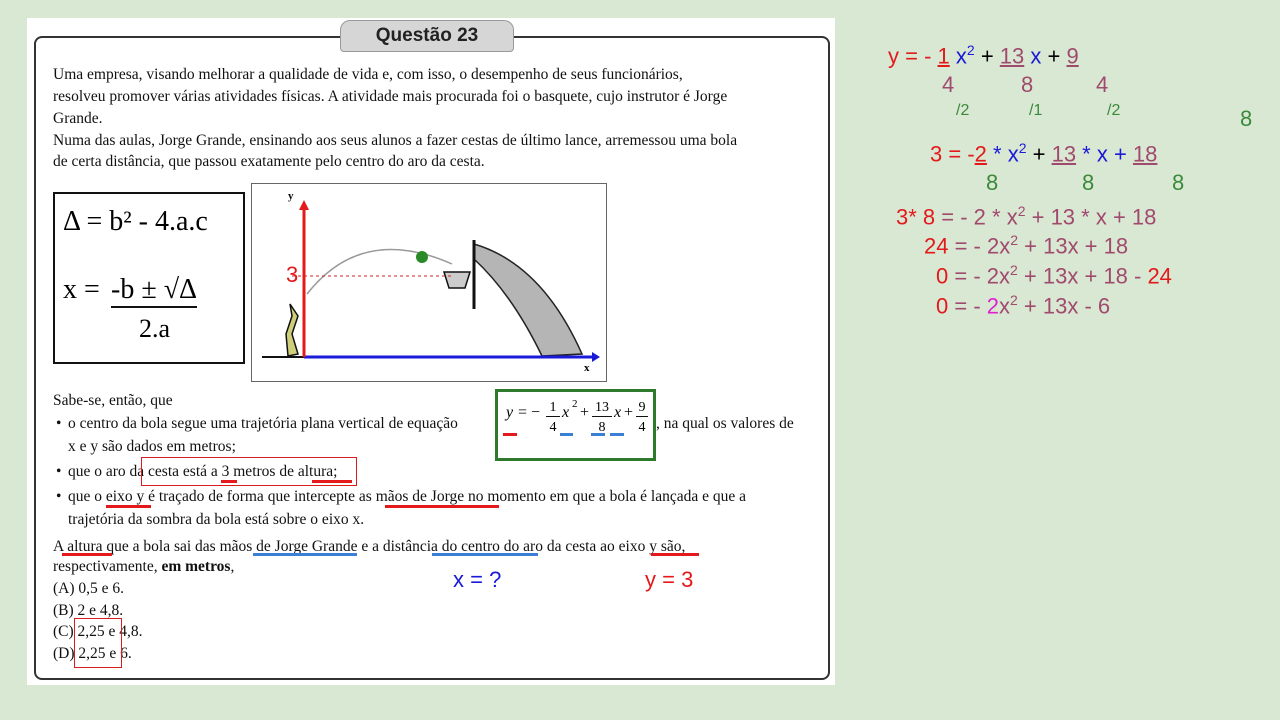 Image resolution: width=1280 pixels, height=720 pixels. What do you see at coordinates (642, 427) in the screenshot?
I see `eq-c-den: 4` at bounding box center [642, 427].